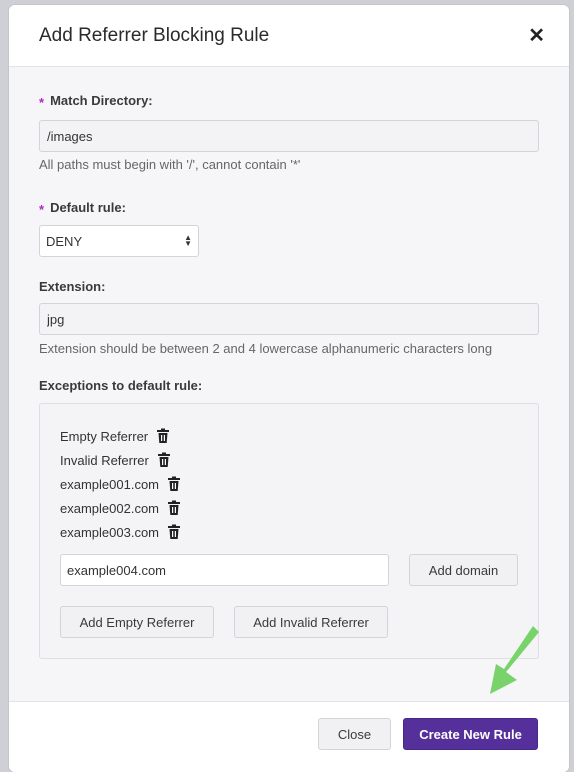 The height and width of the screenshot is (772, 574). Describe the element at coordinates (470, 734) in the screenshot. I see `create-new-rule-button: Create New Rule` at that location.